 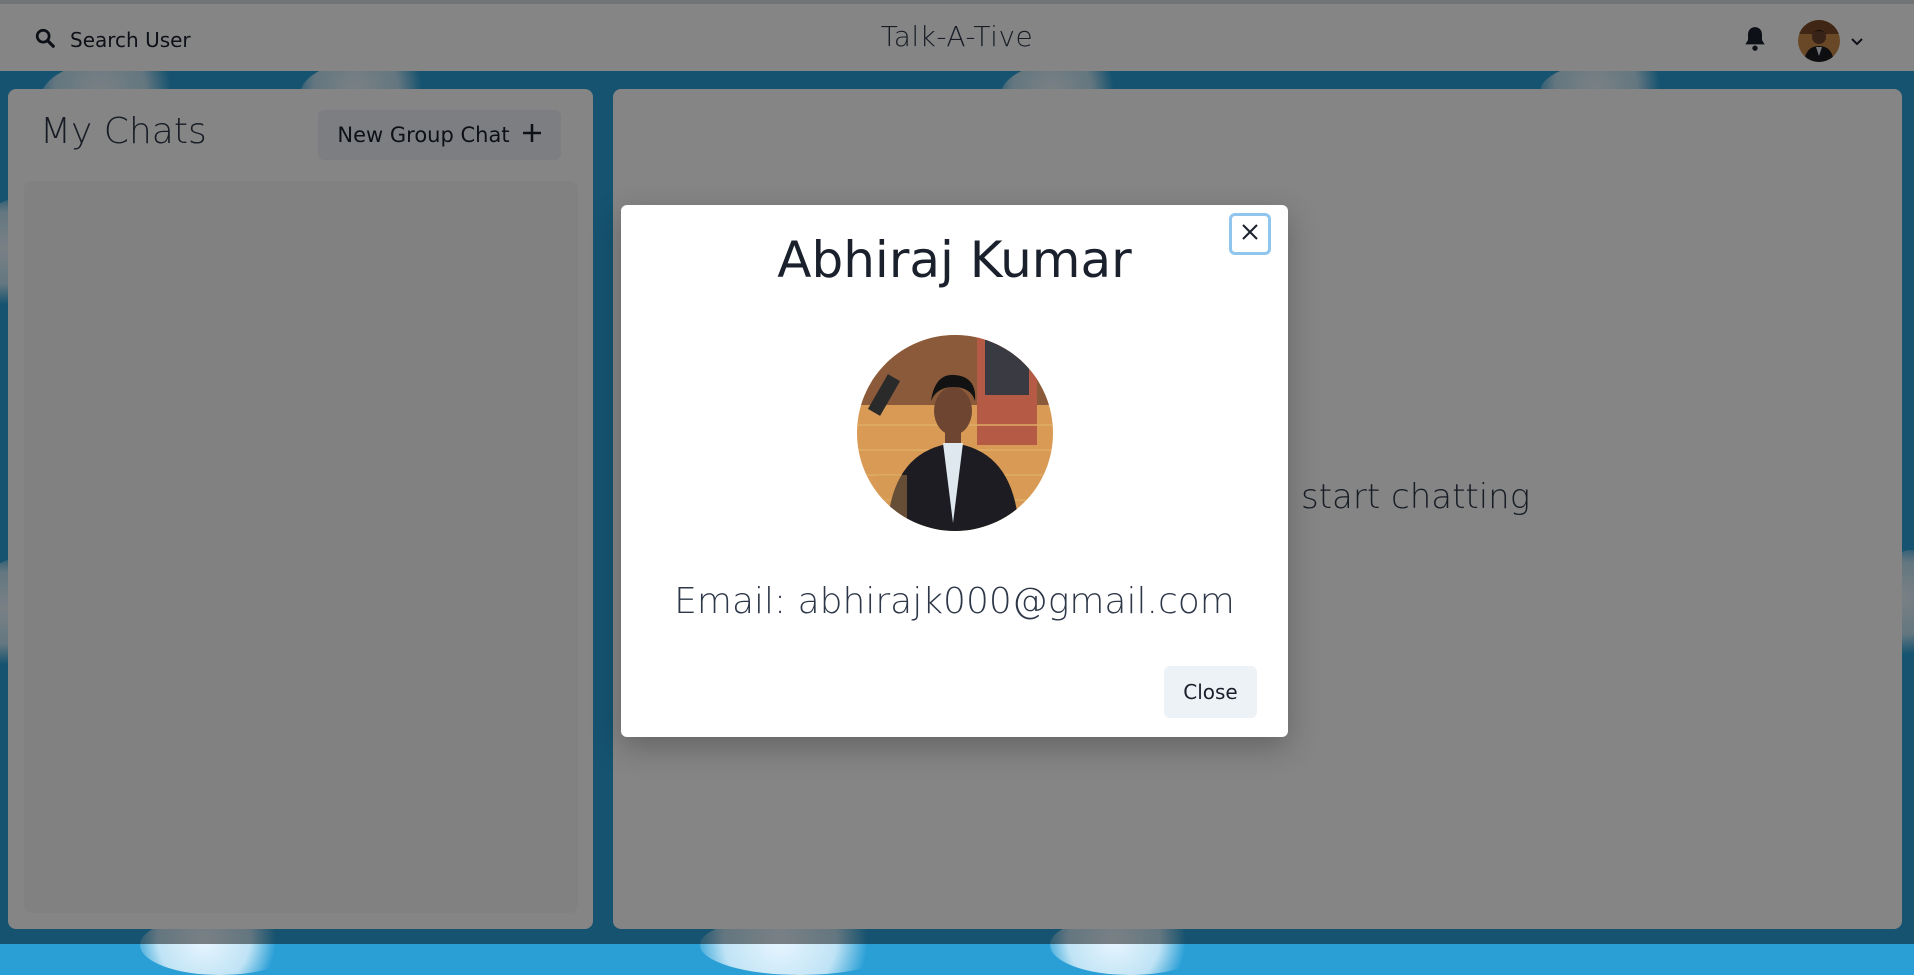 What do you see at coordinates (954, 601) in the screenshot?
I see `profile-email: Email: abhirajk000@gmail.com` at bounding box center [954, 601].